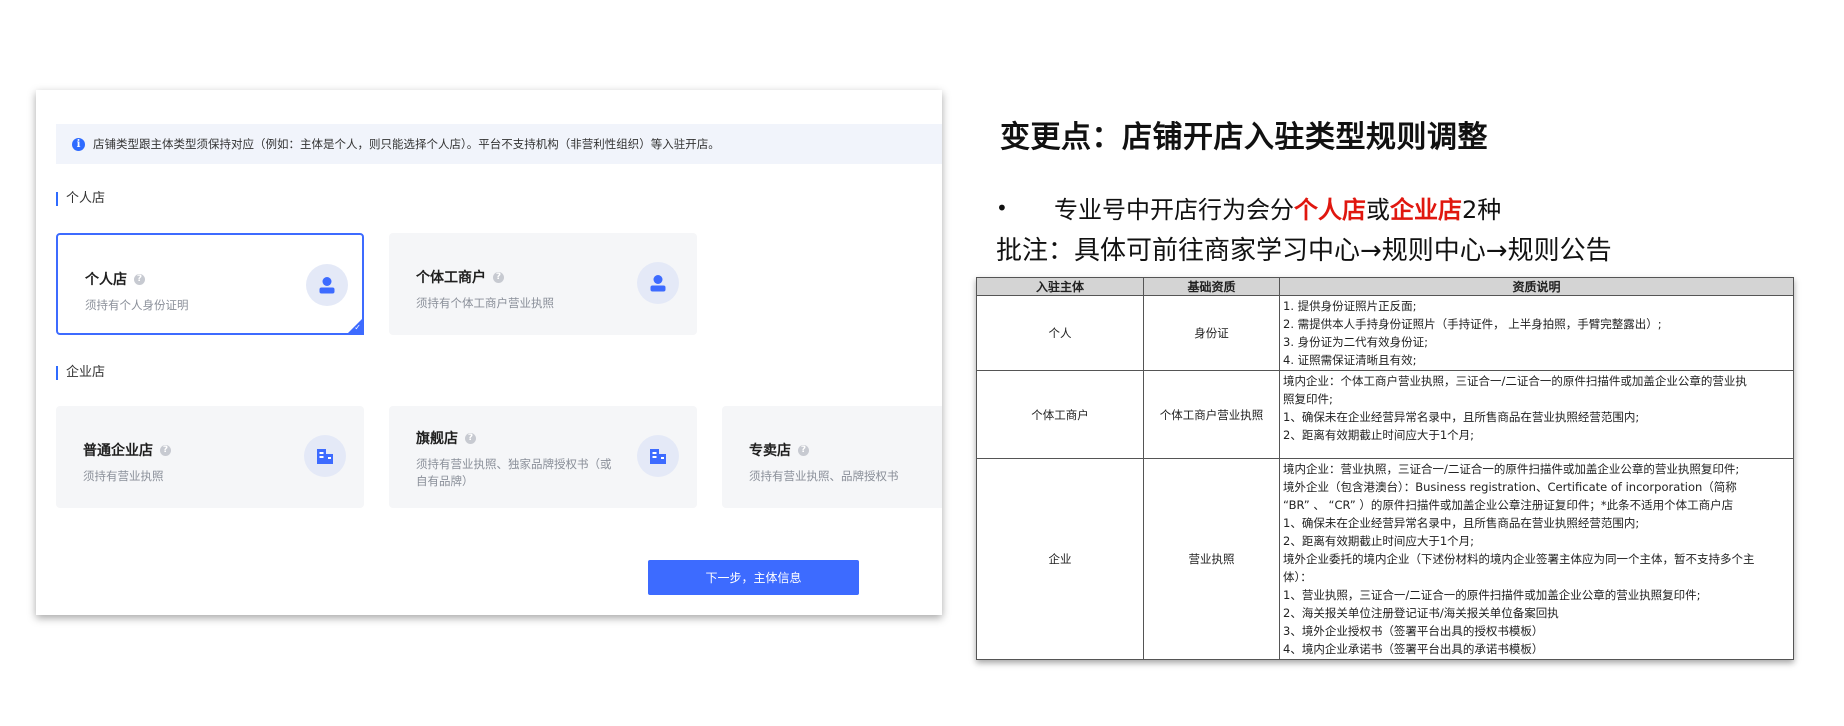 The width and height of the screenshot is (1844, 726). I want to click on header-description: 资质说明, so click(1536, 286).